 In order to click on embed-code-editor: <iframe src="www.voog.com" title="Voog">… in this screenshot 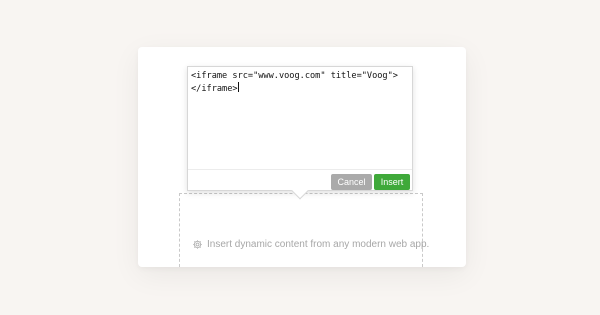, I will do `click(300, 118)`.